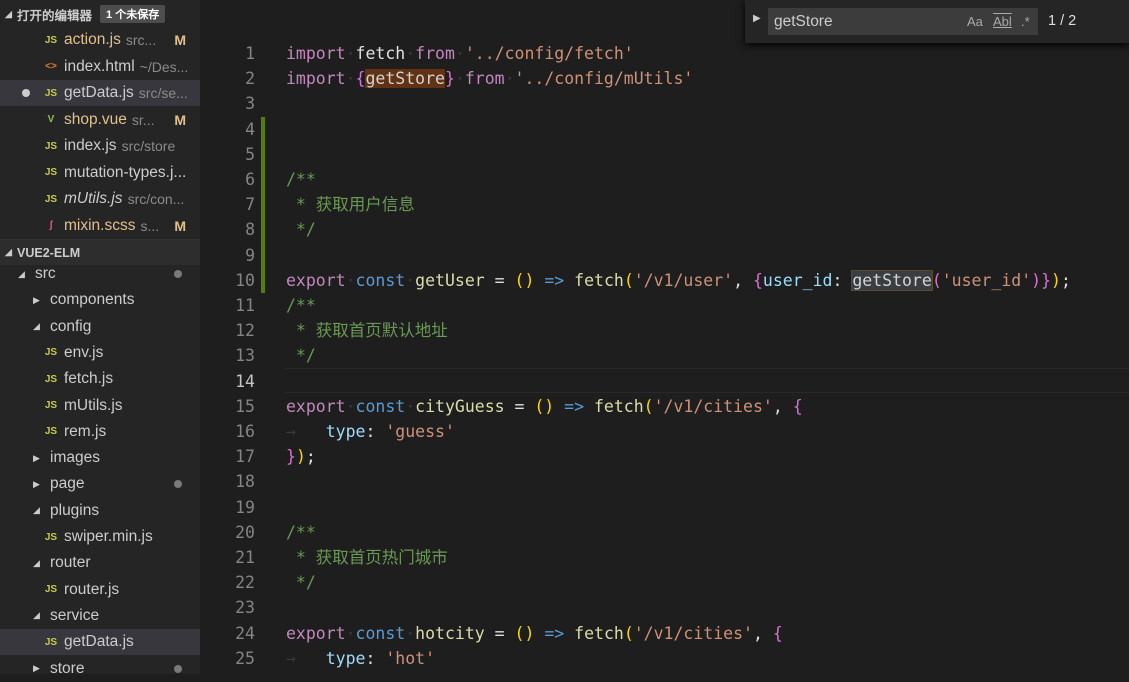 Image resolution: width=1129 pixels, height=682 pixels. What do you see at coordinates (245, 482) in the screenshot?
I see `line-number: 18` at bounding box center [245, 482].